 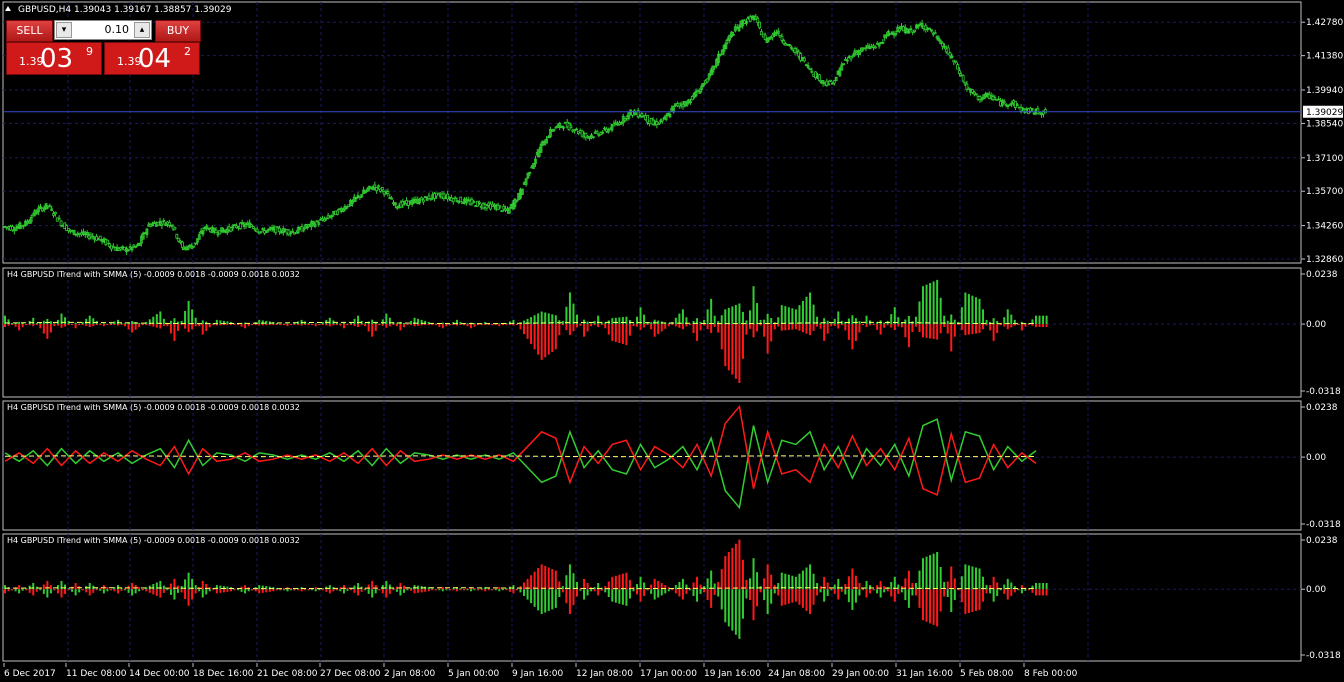 What do you see at coordinates (1324, 227) in the screenshot?
I see `price-y-label: 1.34260` at bounding box center [1324, 227].